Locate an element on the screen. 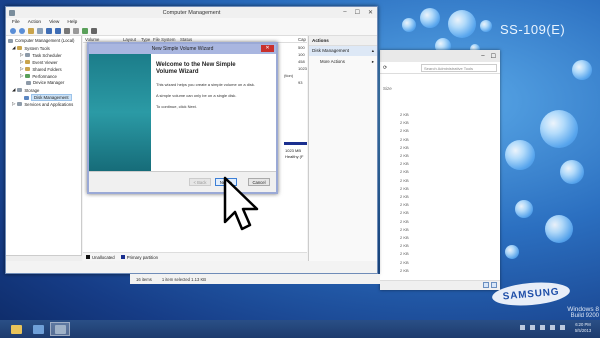 This screenshot has width=600, height=338. disk-icon is located at coordinates (67, 30).